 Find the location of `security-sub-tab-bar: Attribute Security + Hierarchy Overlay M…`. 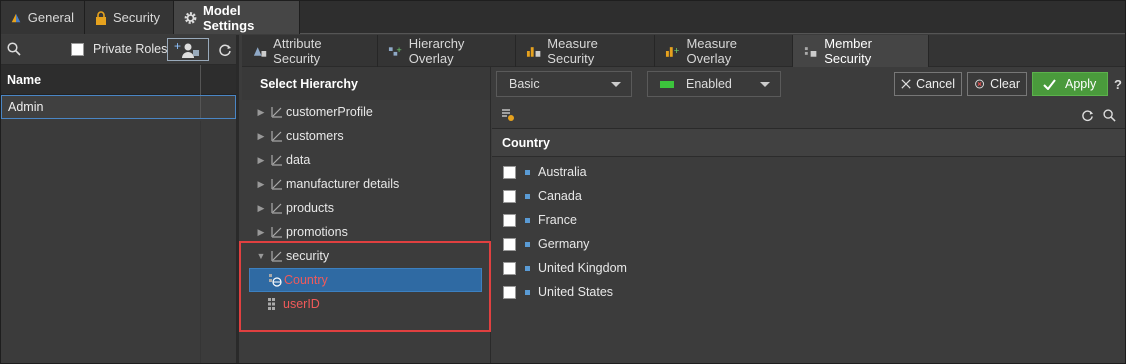

security-sub-tab-bar: Attribute Security + Hierarchy Overlay M… is located at coordinates (683, 51).